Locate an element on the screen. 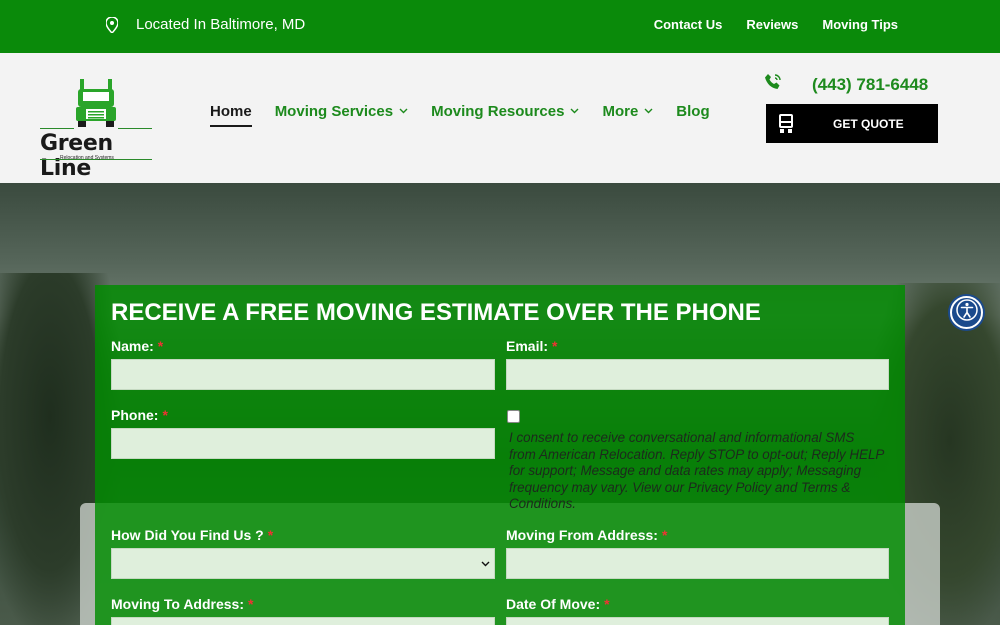 This screenshot has width=1000, height=625. reviews-link: Reviews is located at coordinates (772, 24).